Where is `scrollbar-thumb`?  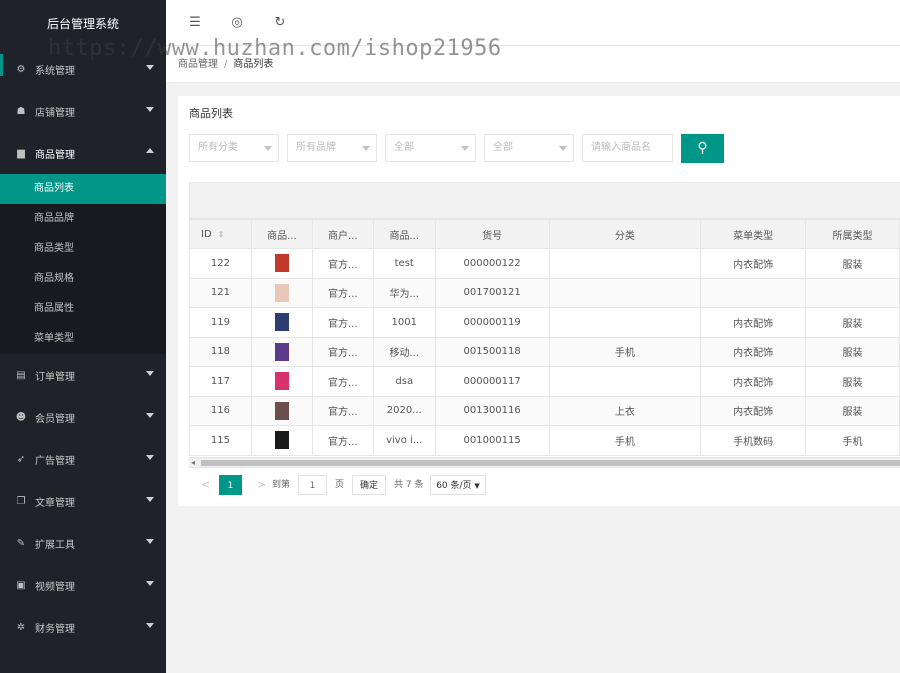
scrollbar-thumb is located at coordinates (550, 463).